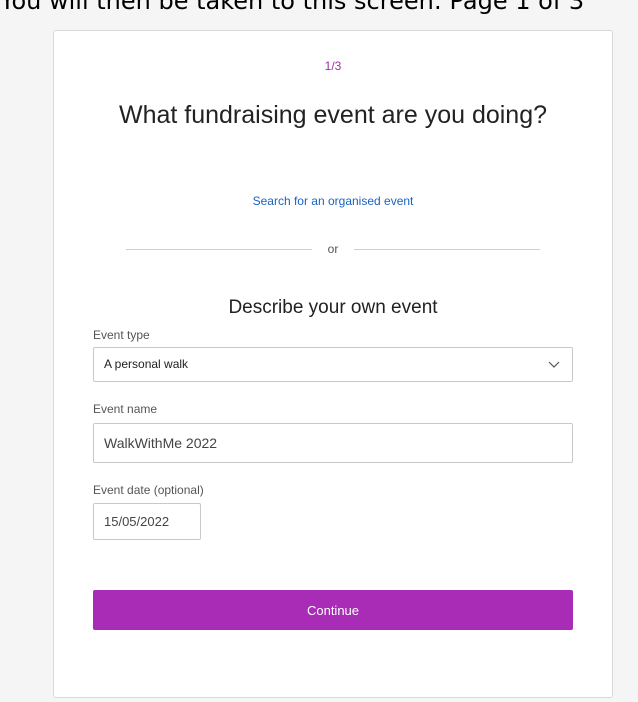 The image size is (638, 702). I want to click on chevron-down-icon, so click(554, 364).